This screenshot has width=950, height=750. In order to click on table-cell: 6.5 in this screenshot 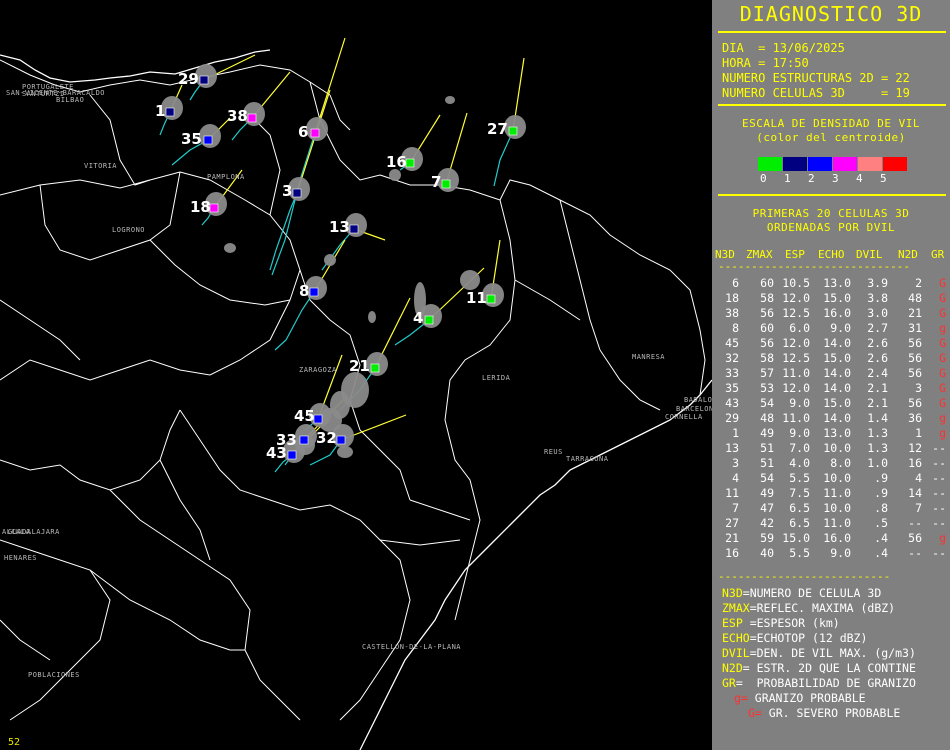, I will do `click(799, 508)`.